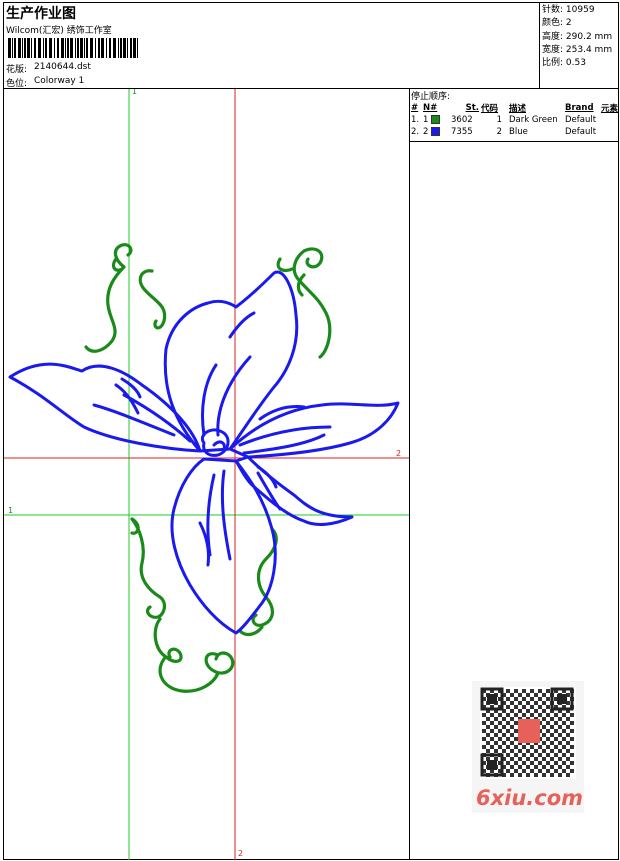 The image size is (620, 861). I want to click on stat-height: 高度: 290.2 mm, so click(577, 36).